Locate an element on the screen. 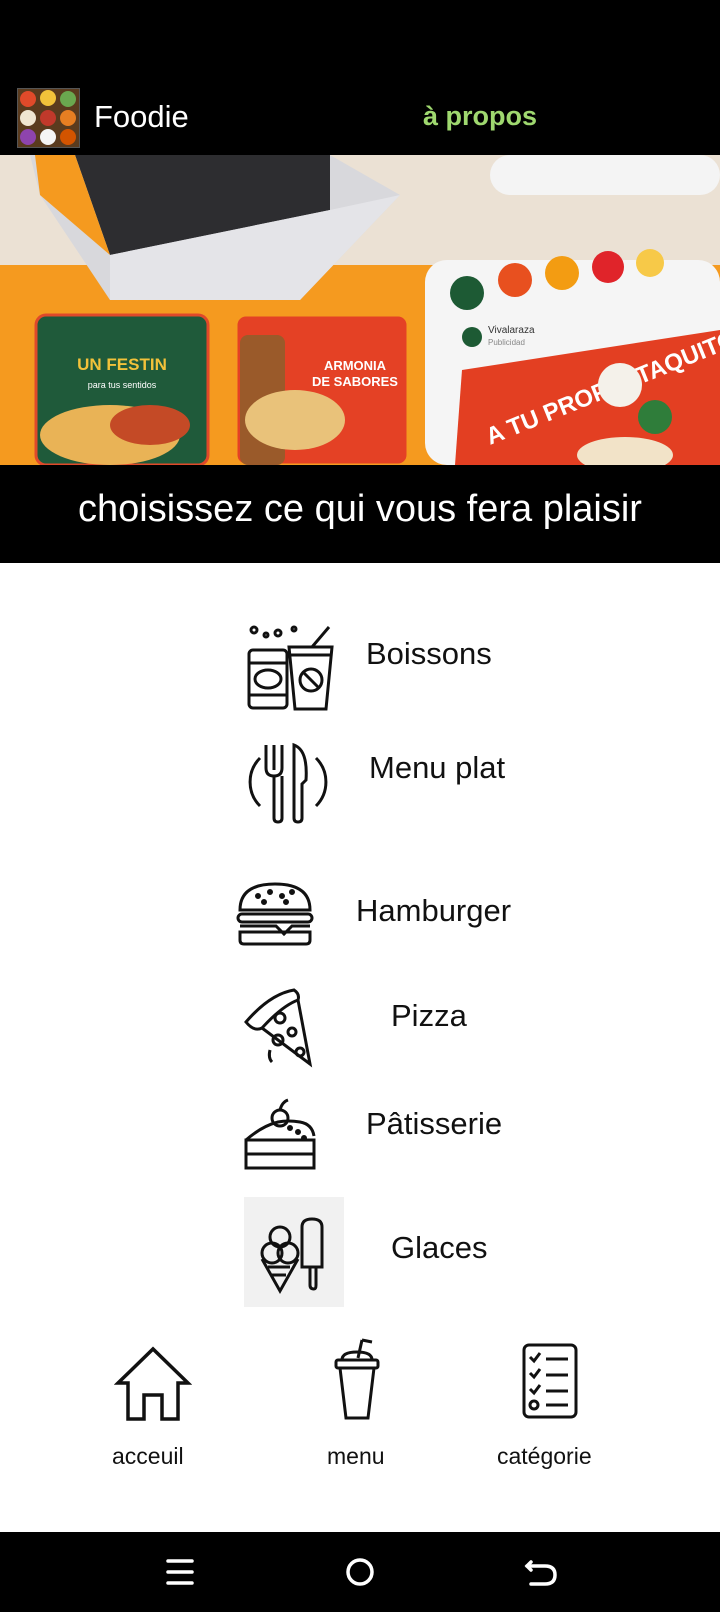 This screenshot has width=720, height=1612. nav-acceuil: acceuil is located at coordinates (155, 1402).